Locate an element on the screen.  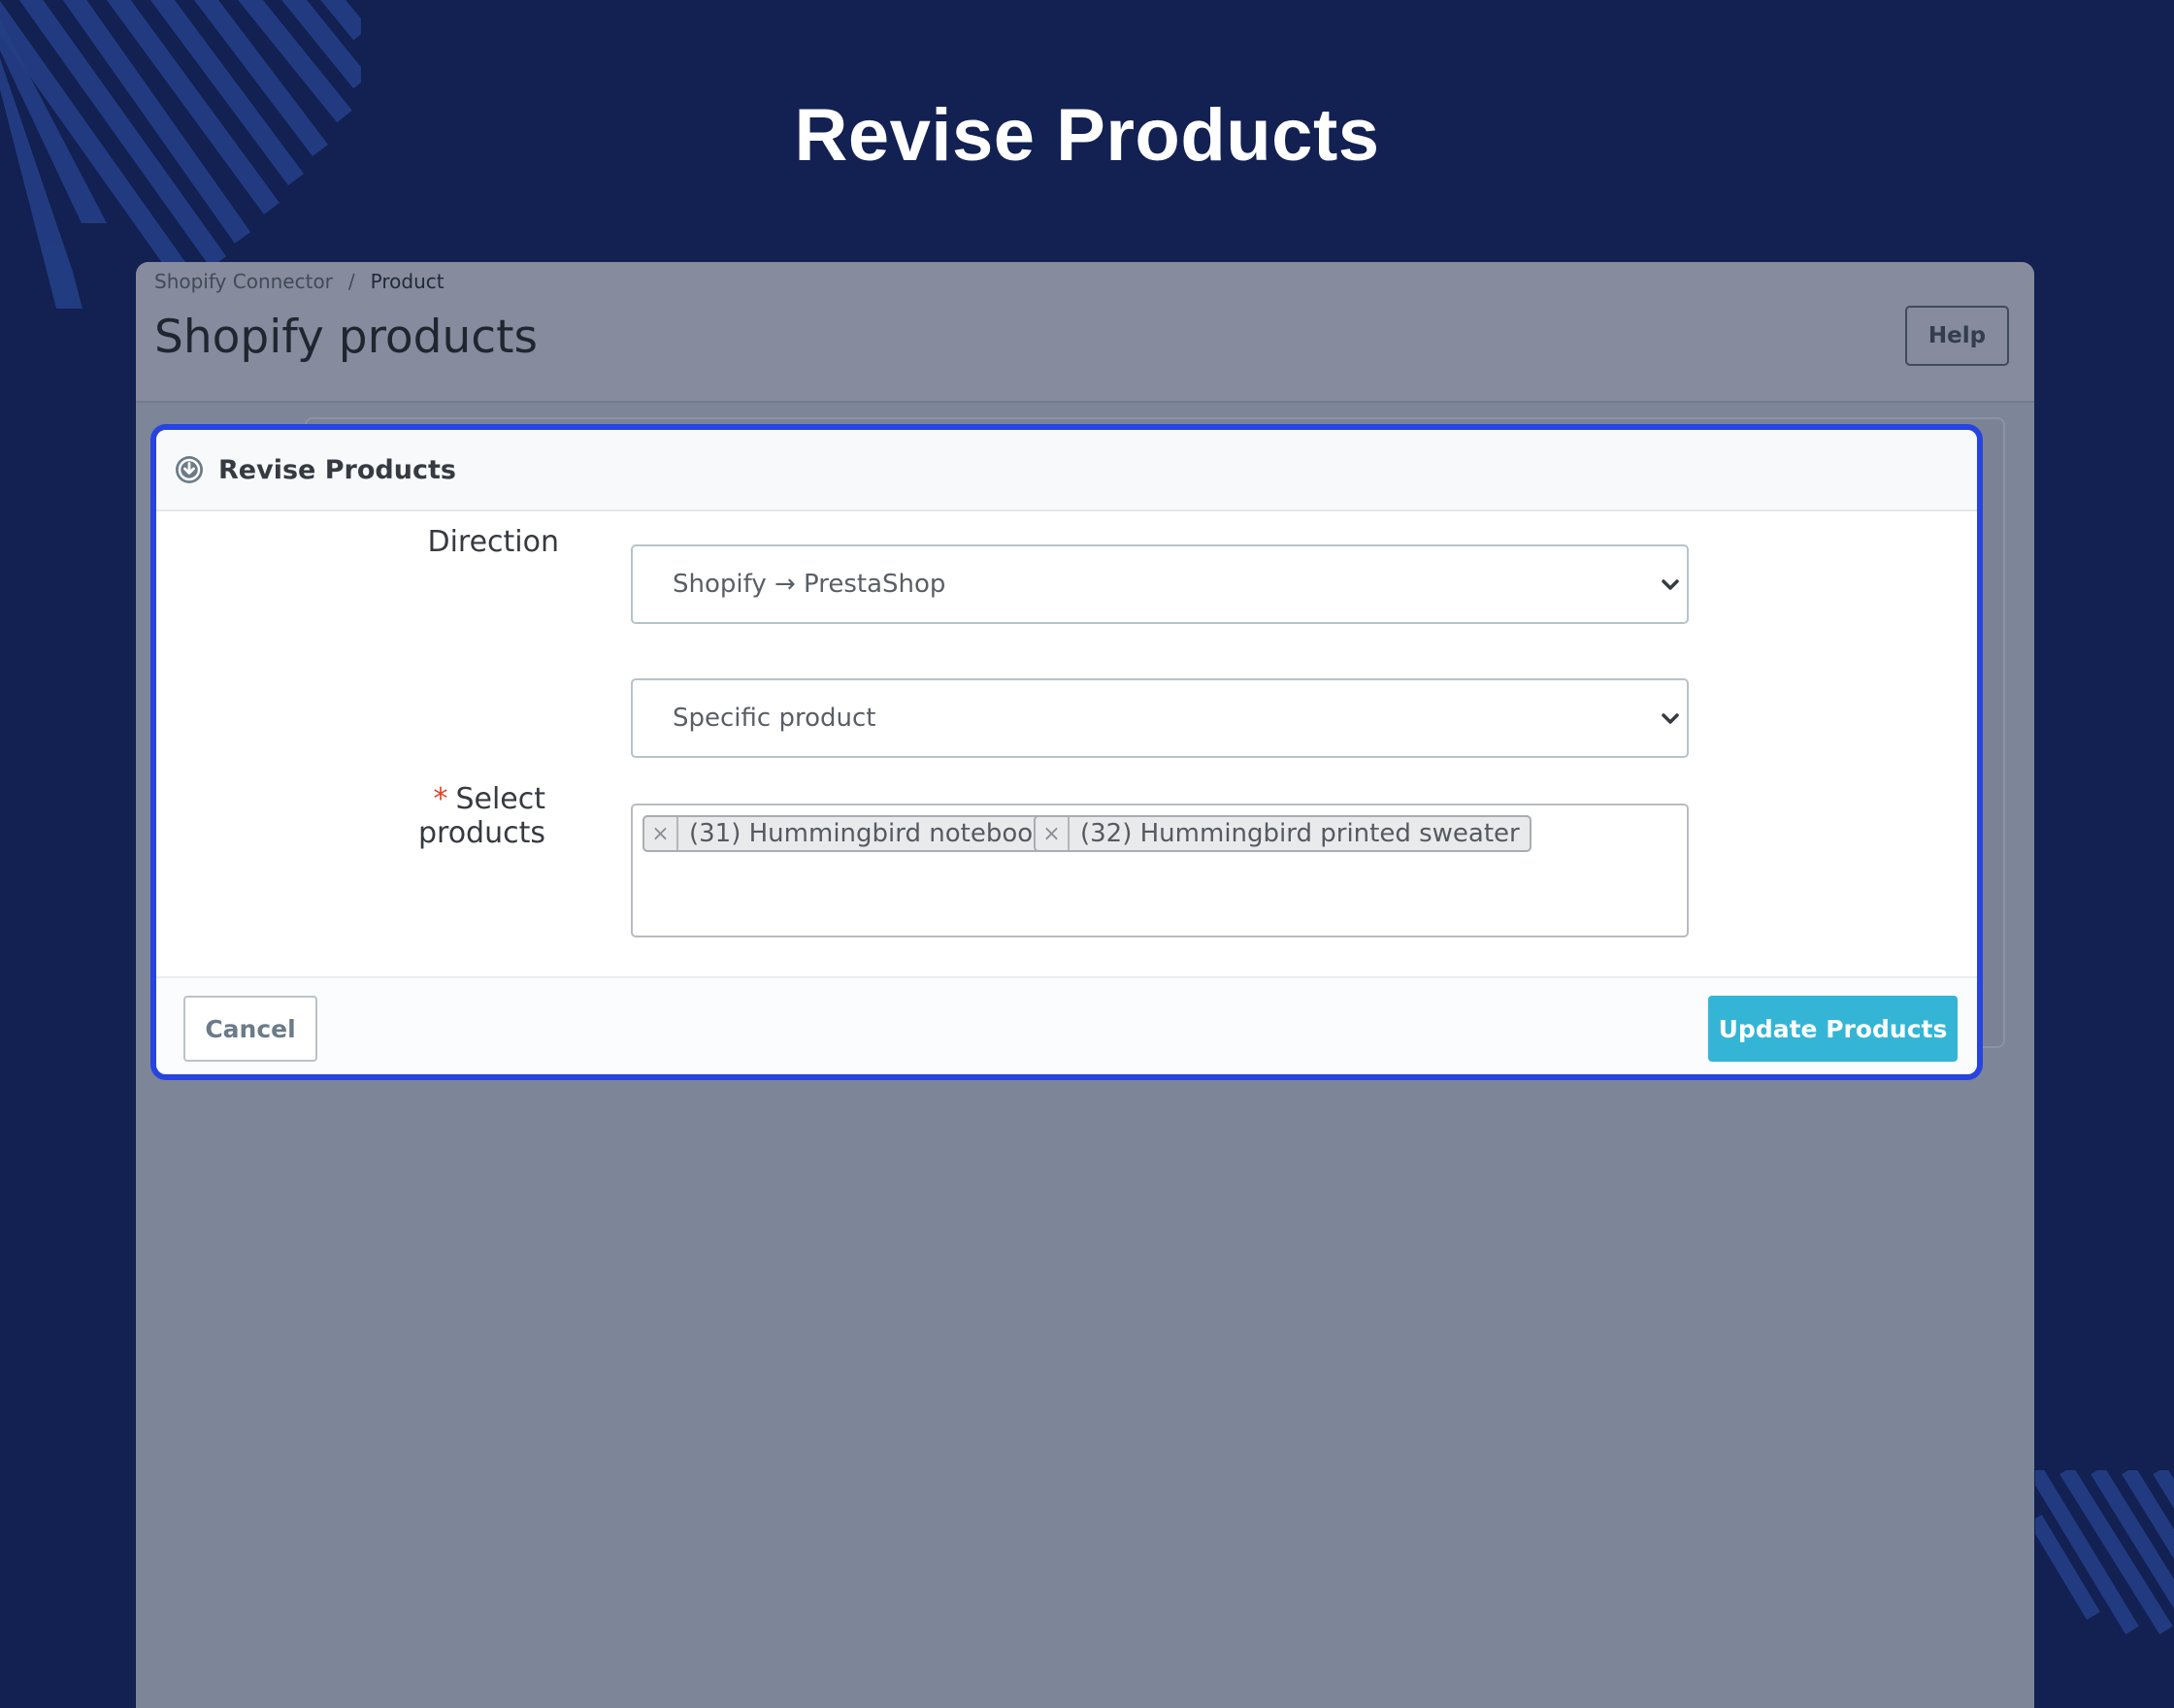
modal-title: Revise Products is located at coordinates (337, 469).